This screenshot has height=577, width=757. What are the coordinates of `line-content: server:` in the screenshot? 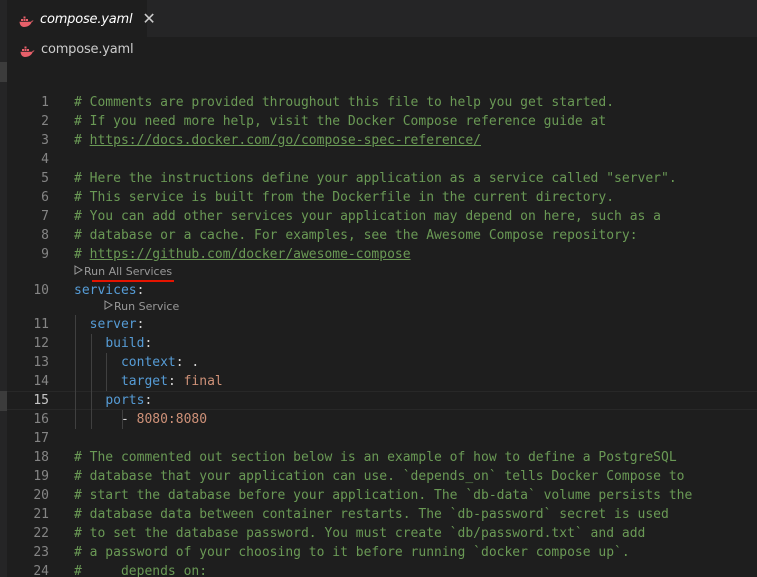 It's located at (109, 324).